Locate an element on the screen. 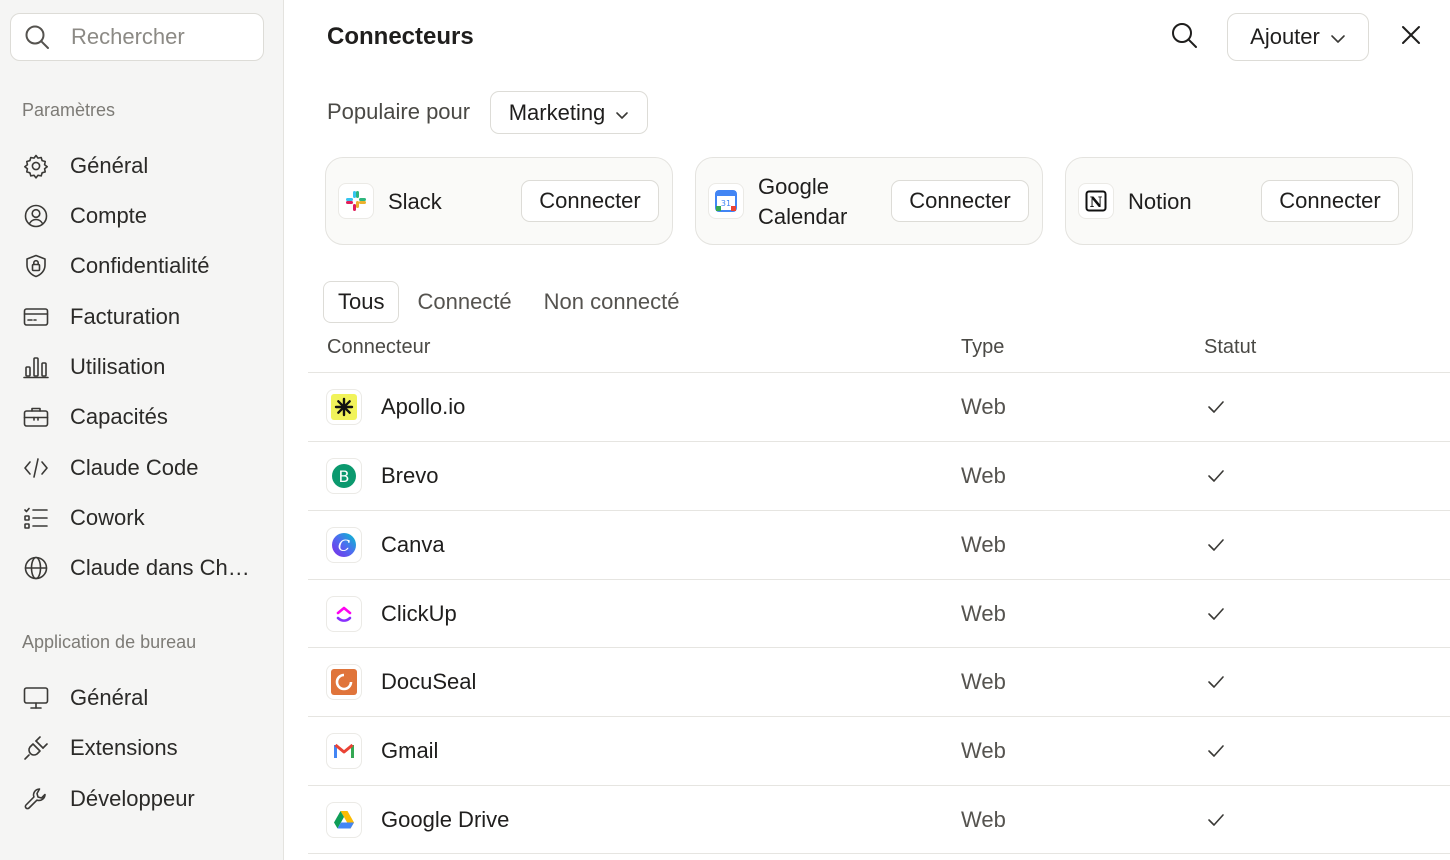  google-calendar-logo-icon: 31 is located at coordinates (726, 201).